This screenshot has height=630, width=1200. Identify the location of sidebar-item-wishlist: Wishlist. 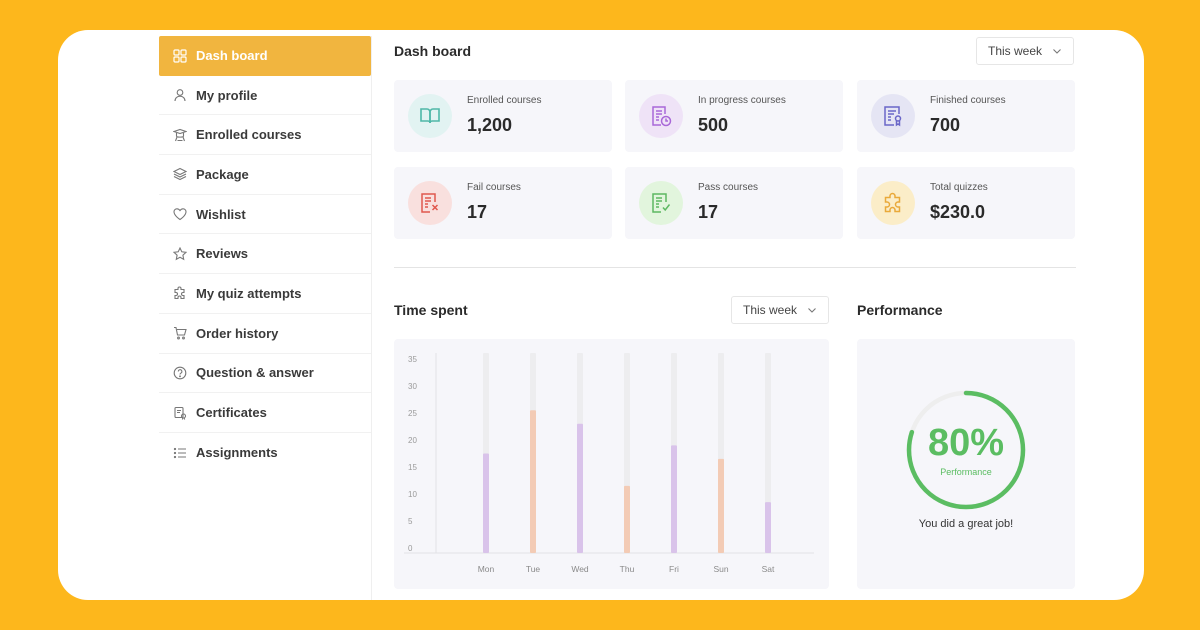
(265, 215).